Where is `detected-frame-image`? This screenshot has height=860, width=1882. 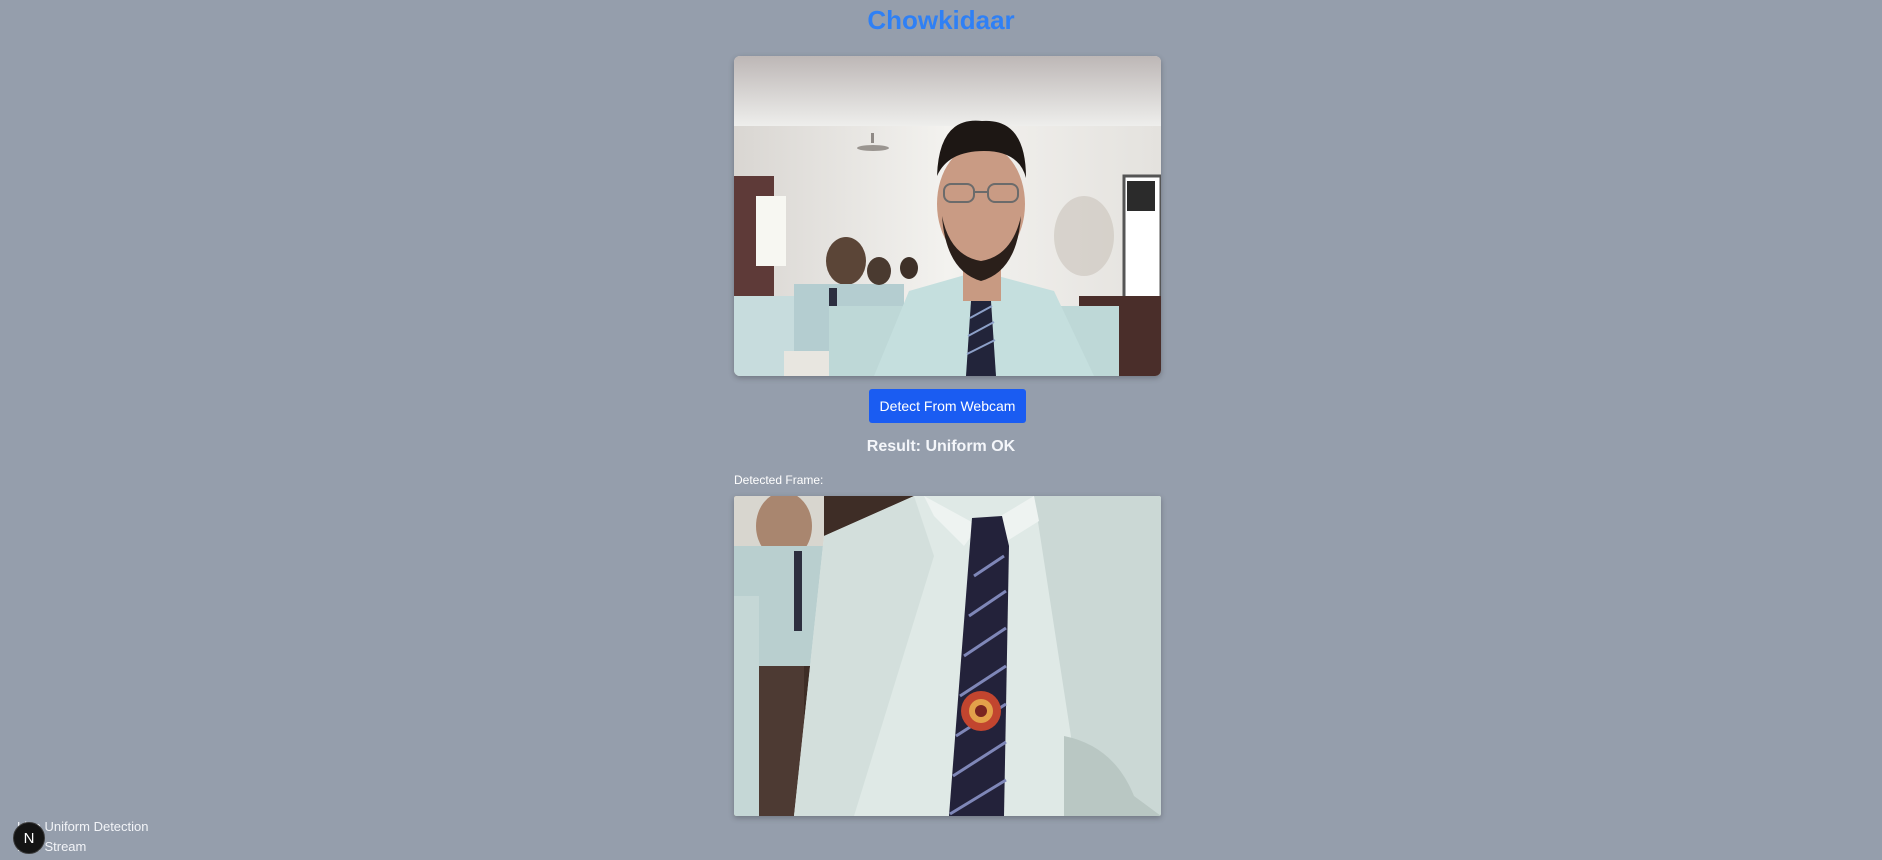 detected-frame-image is located at coordinates (947, 656).